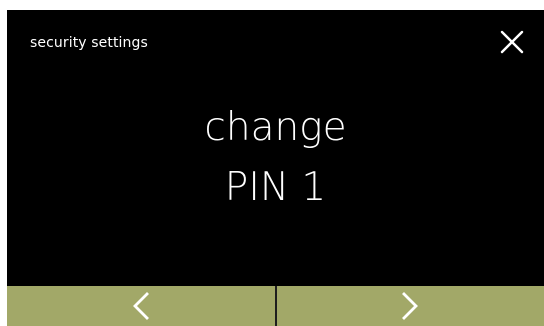  I want to click on page-title: security settings, so click(89, 43).